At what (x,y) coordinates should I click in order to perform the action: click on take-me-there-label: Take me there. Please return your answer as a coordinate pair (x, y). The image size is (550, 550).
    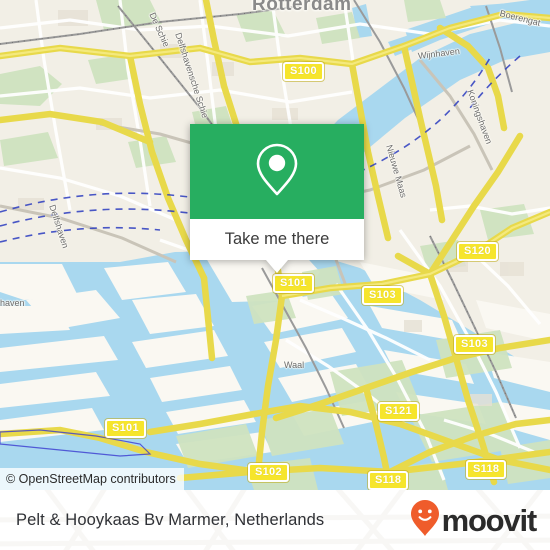
    Looking at the image, I should click on (277, 239).